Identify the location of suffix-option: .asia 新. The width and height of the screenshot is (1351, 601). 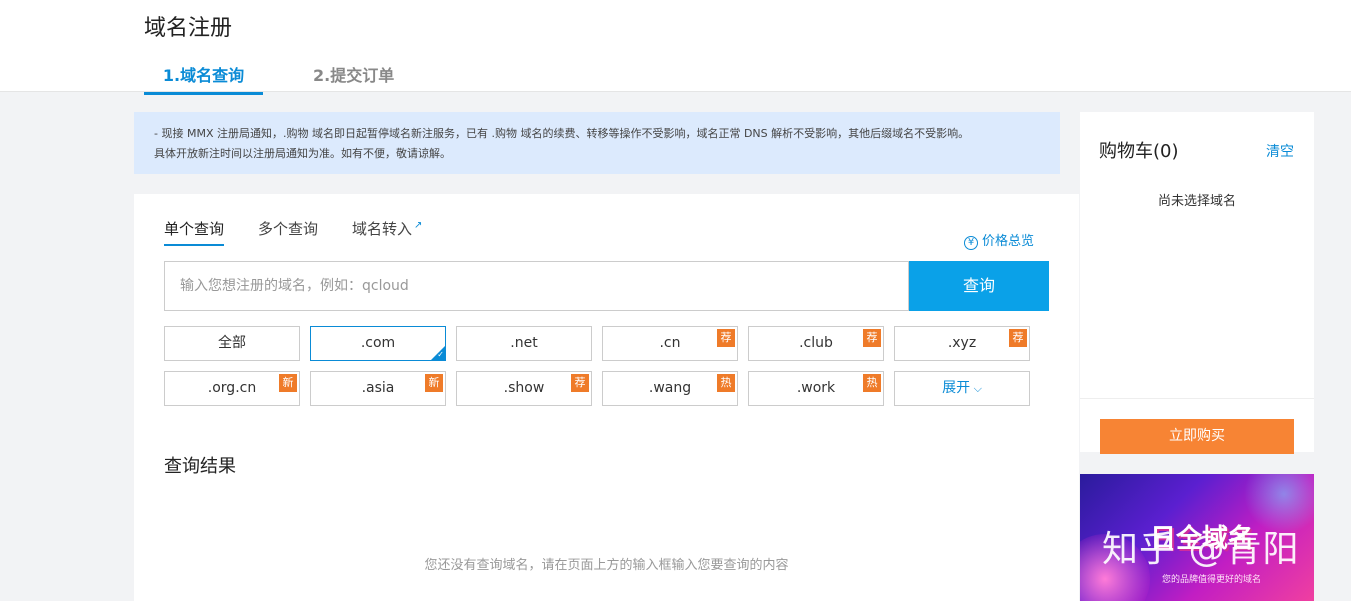
(378, 388).